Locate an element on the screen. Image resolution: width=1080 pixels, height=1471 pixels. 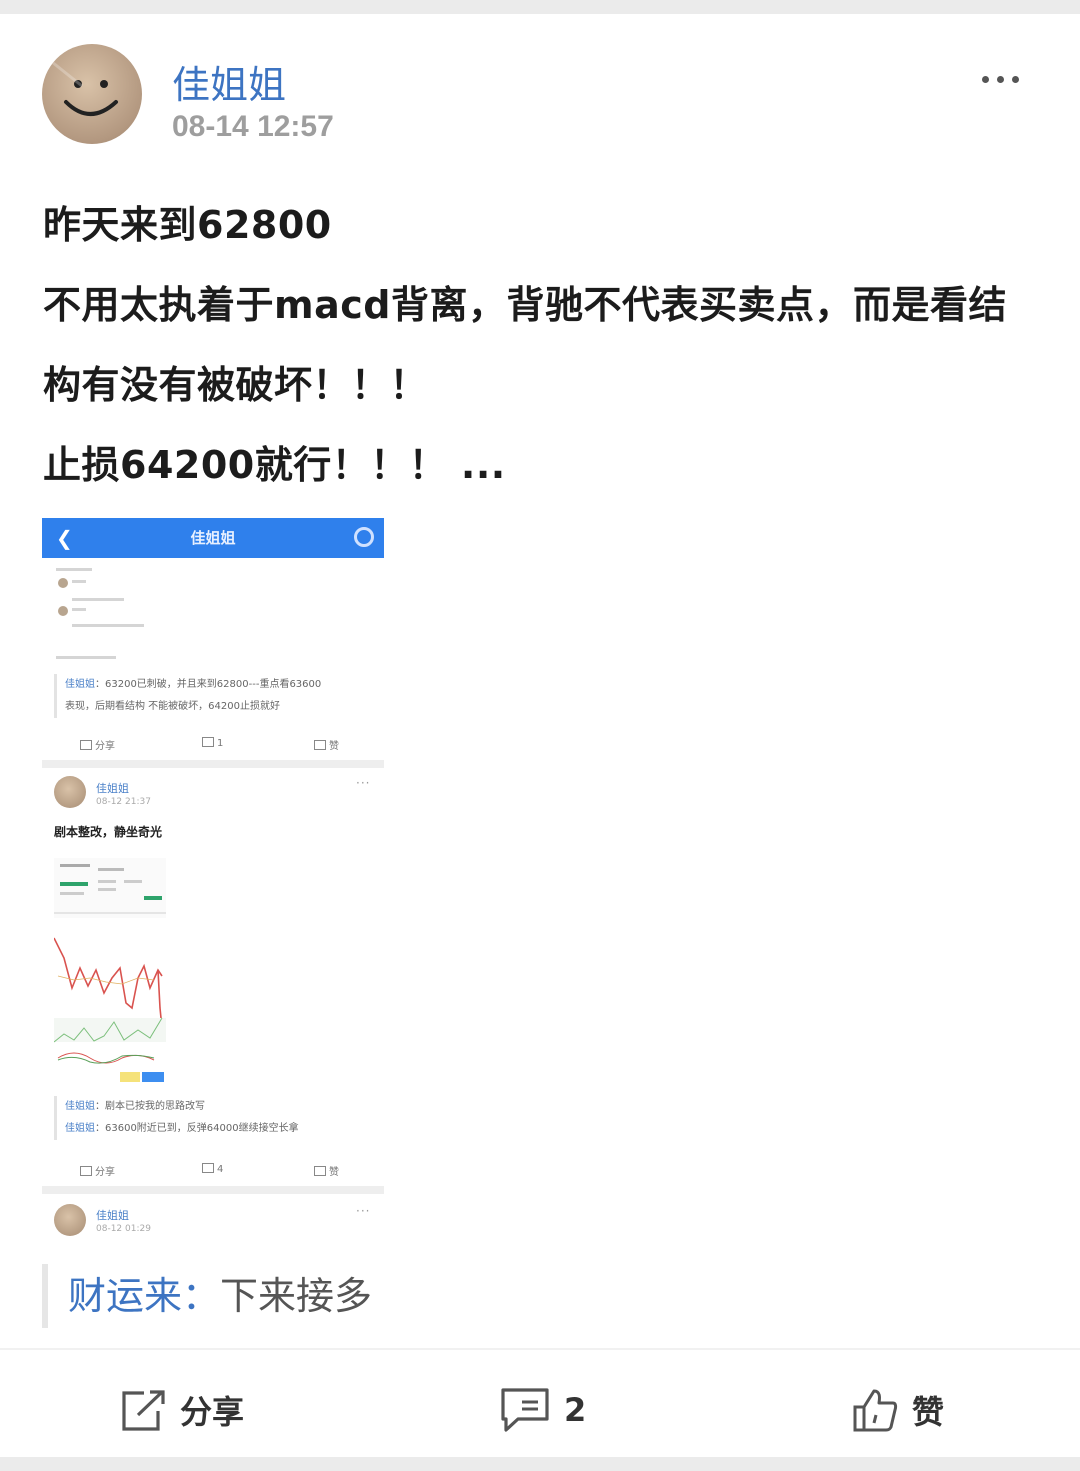
like-label: 赞 is located at coordinates (928, 1412).